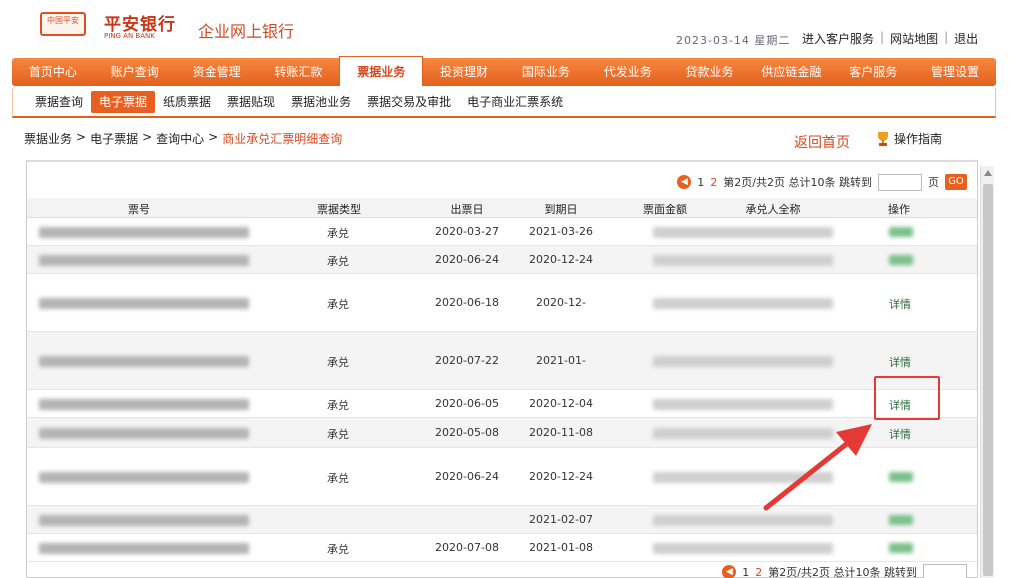  I want to click on go-button: GO, so click(956, 182).